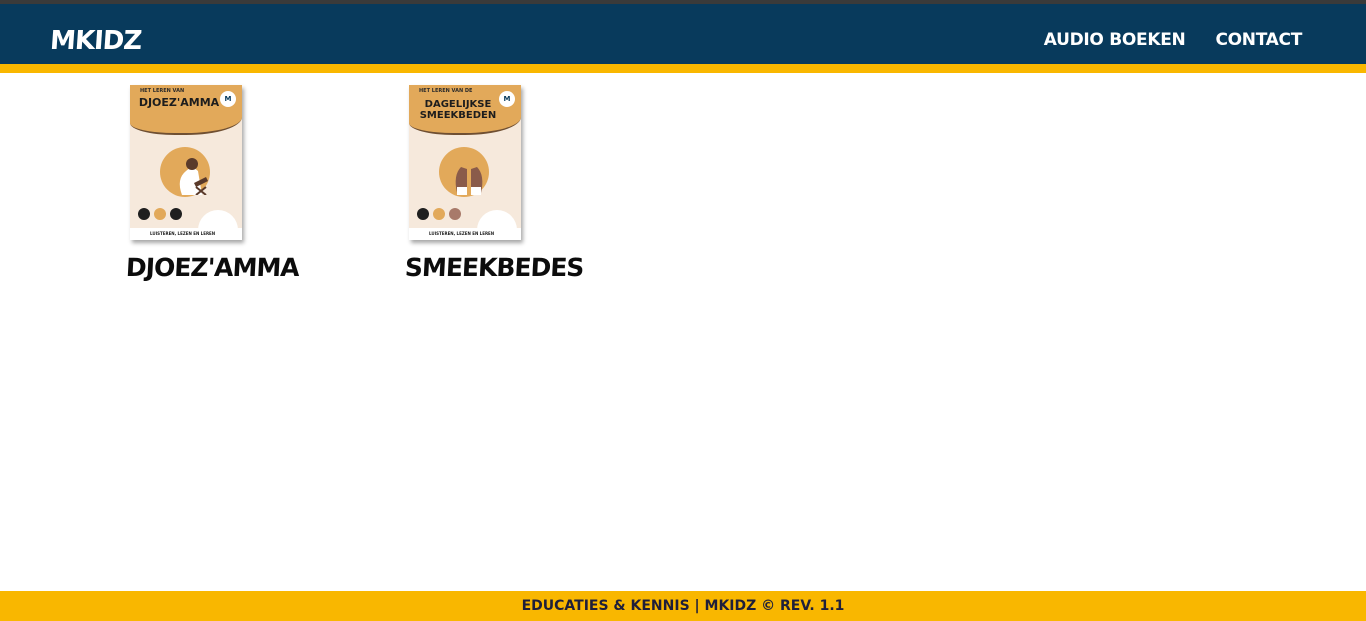 Image resolution: width=1366 pixels, height=621 pixels. I want to click on main-nav: AUDIO BOEKEN CONTACT, so click(1173, 40).